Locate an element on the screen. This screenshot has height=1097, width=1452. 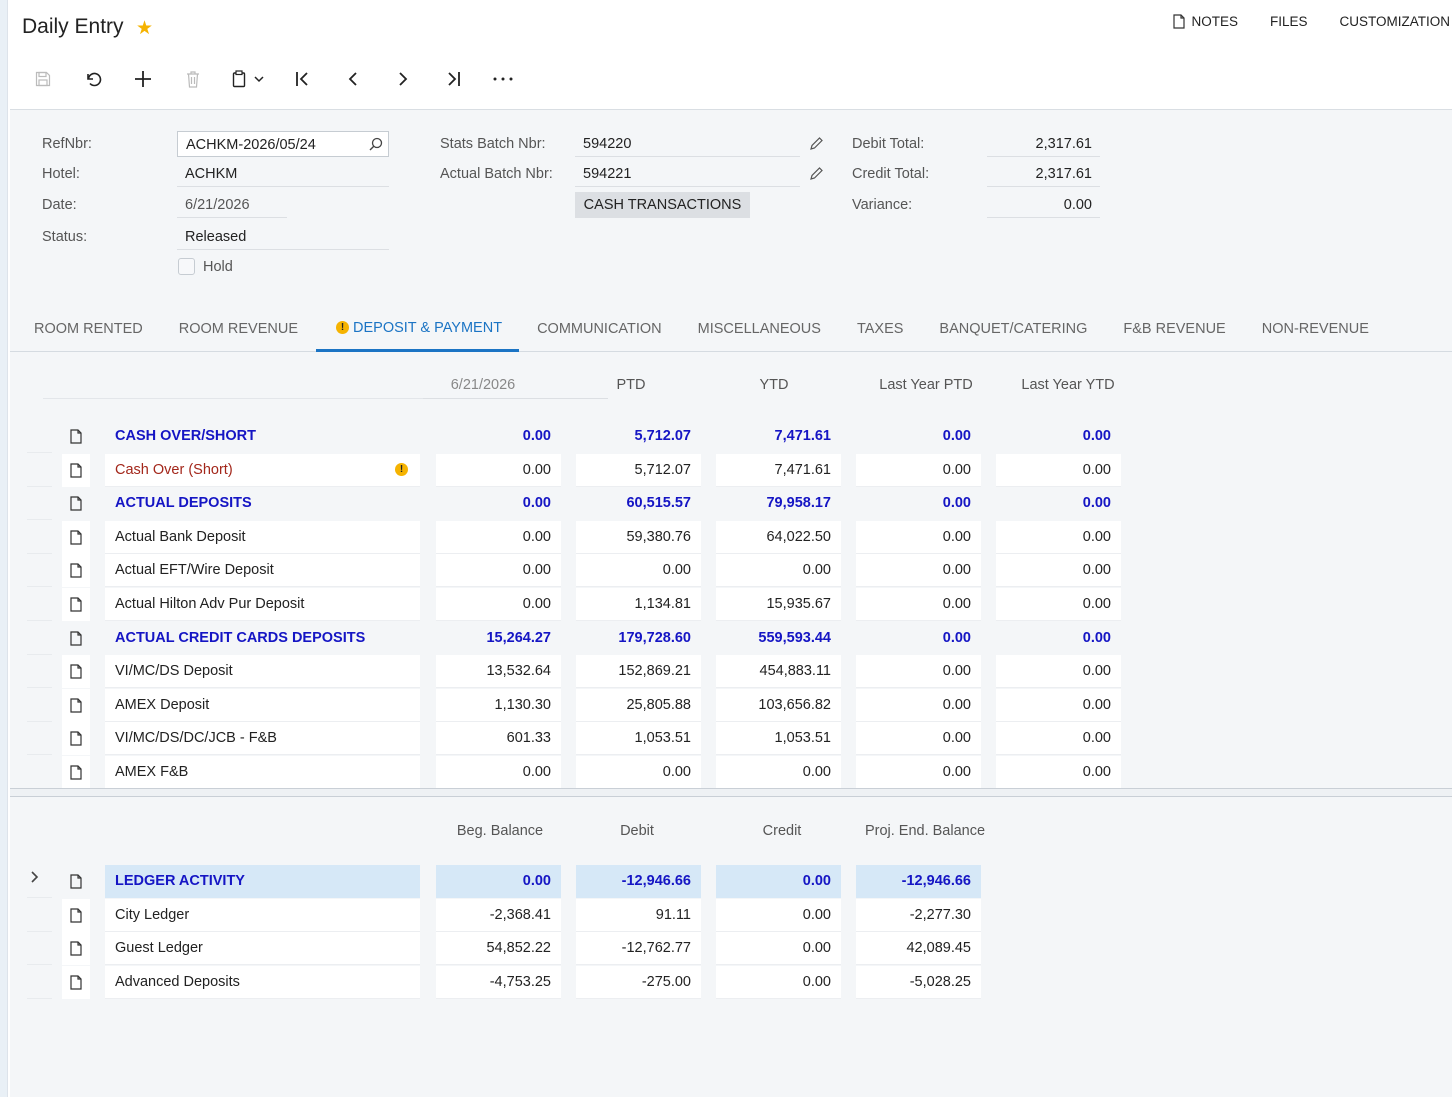
undo-button is located at coordinates (93, 79).